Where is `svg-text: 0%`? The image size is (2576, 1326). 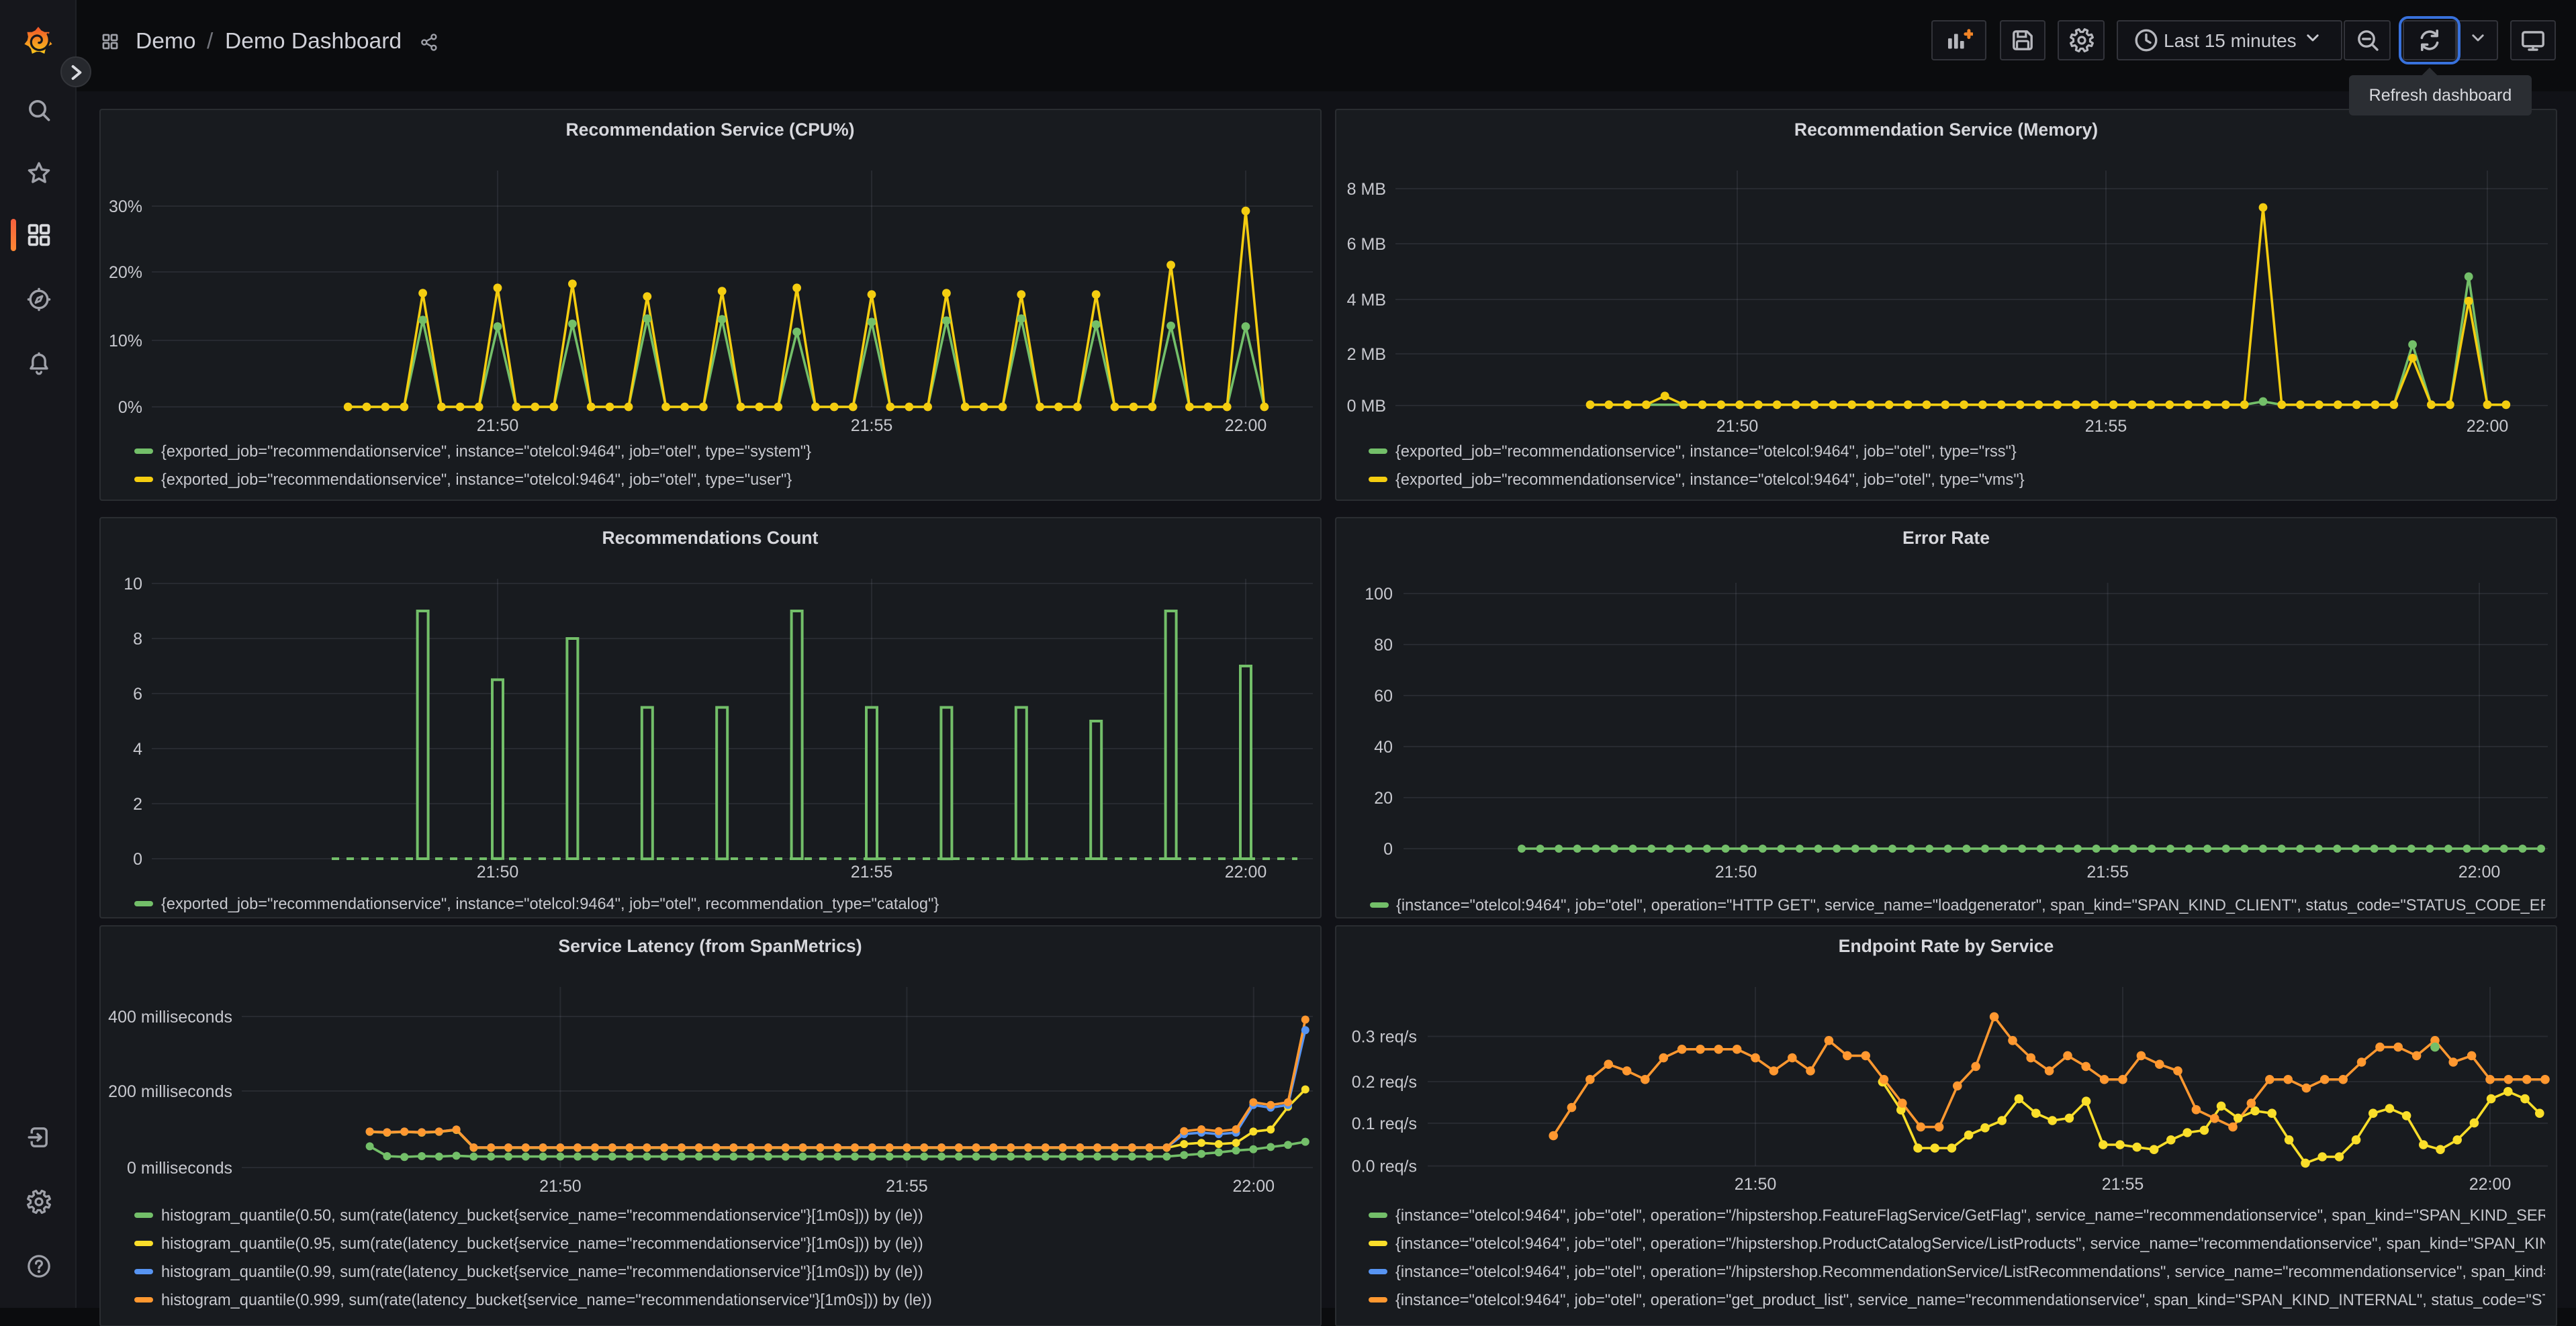 svg-text: 0% is located at coordinates (130, 406).